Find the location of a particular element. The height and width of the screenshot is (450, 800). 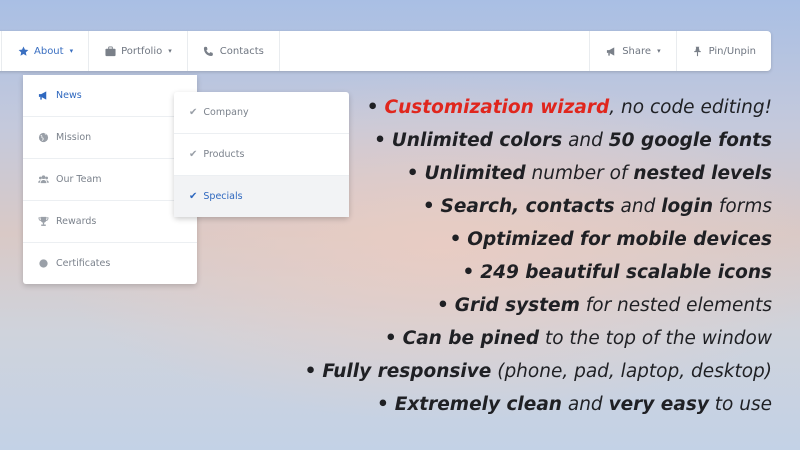

menu-item-news: News is located at coordinates (110, 96).